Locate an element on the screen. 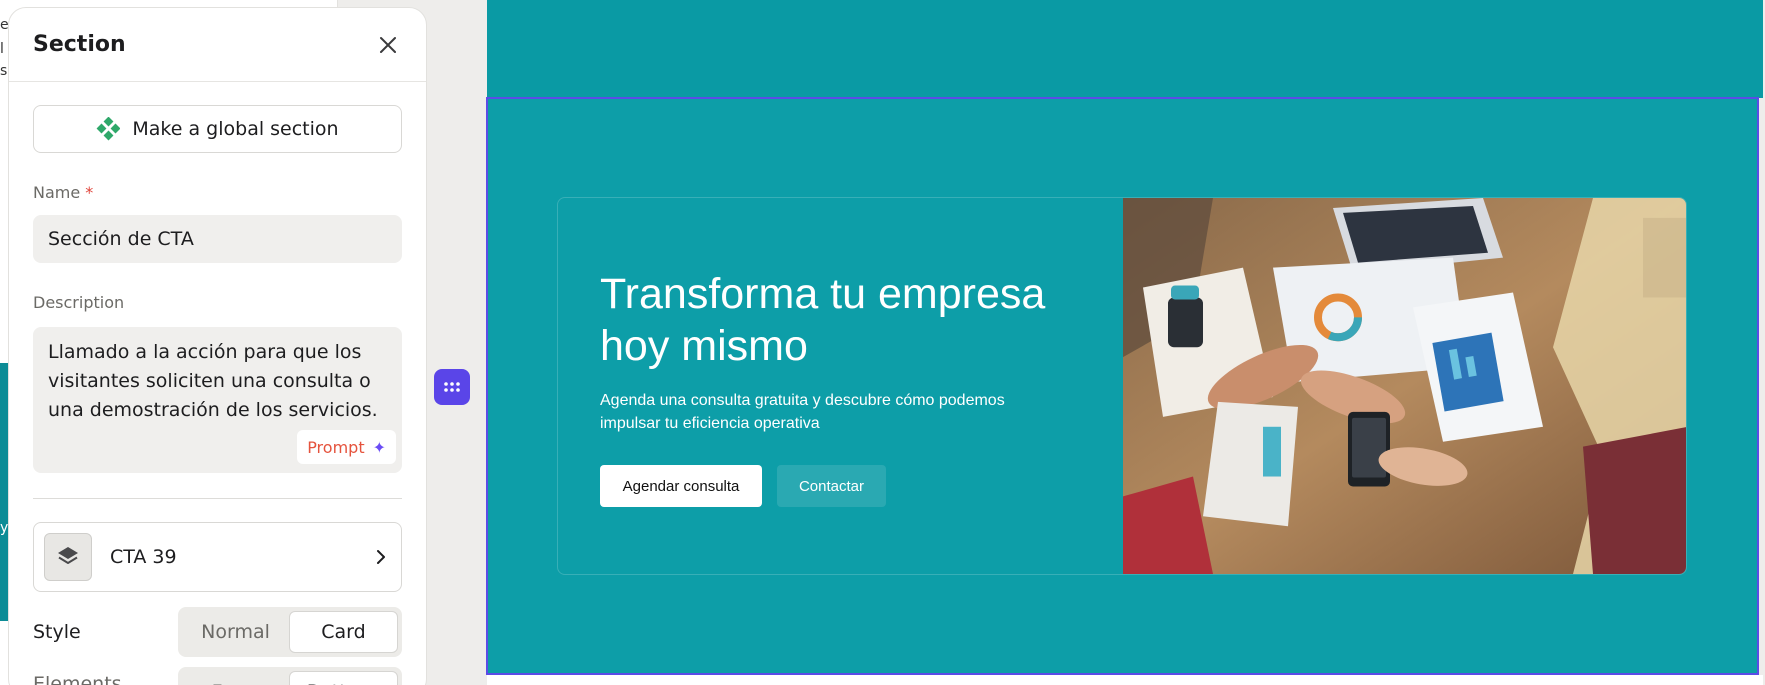  template-name: CTA 39 is located at coordinates (143, 557).